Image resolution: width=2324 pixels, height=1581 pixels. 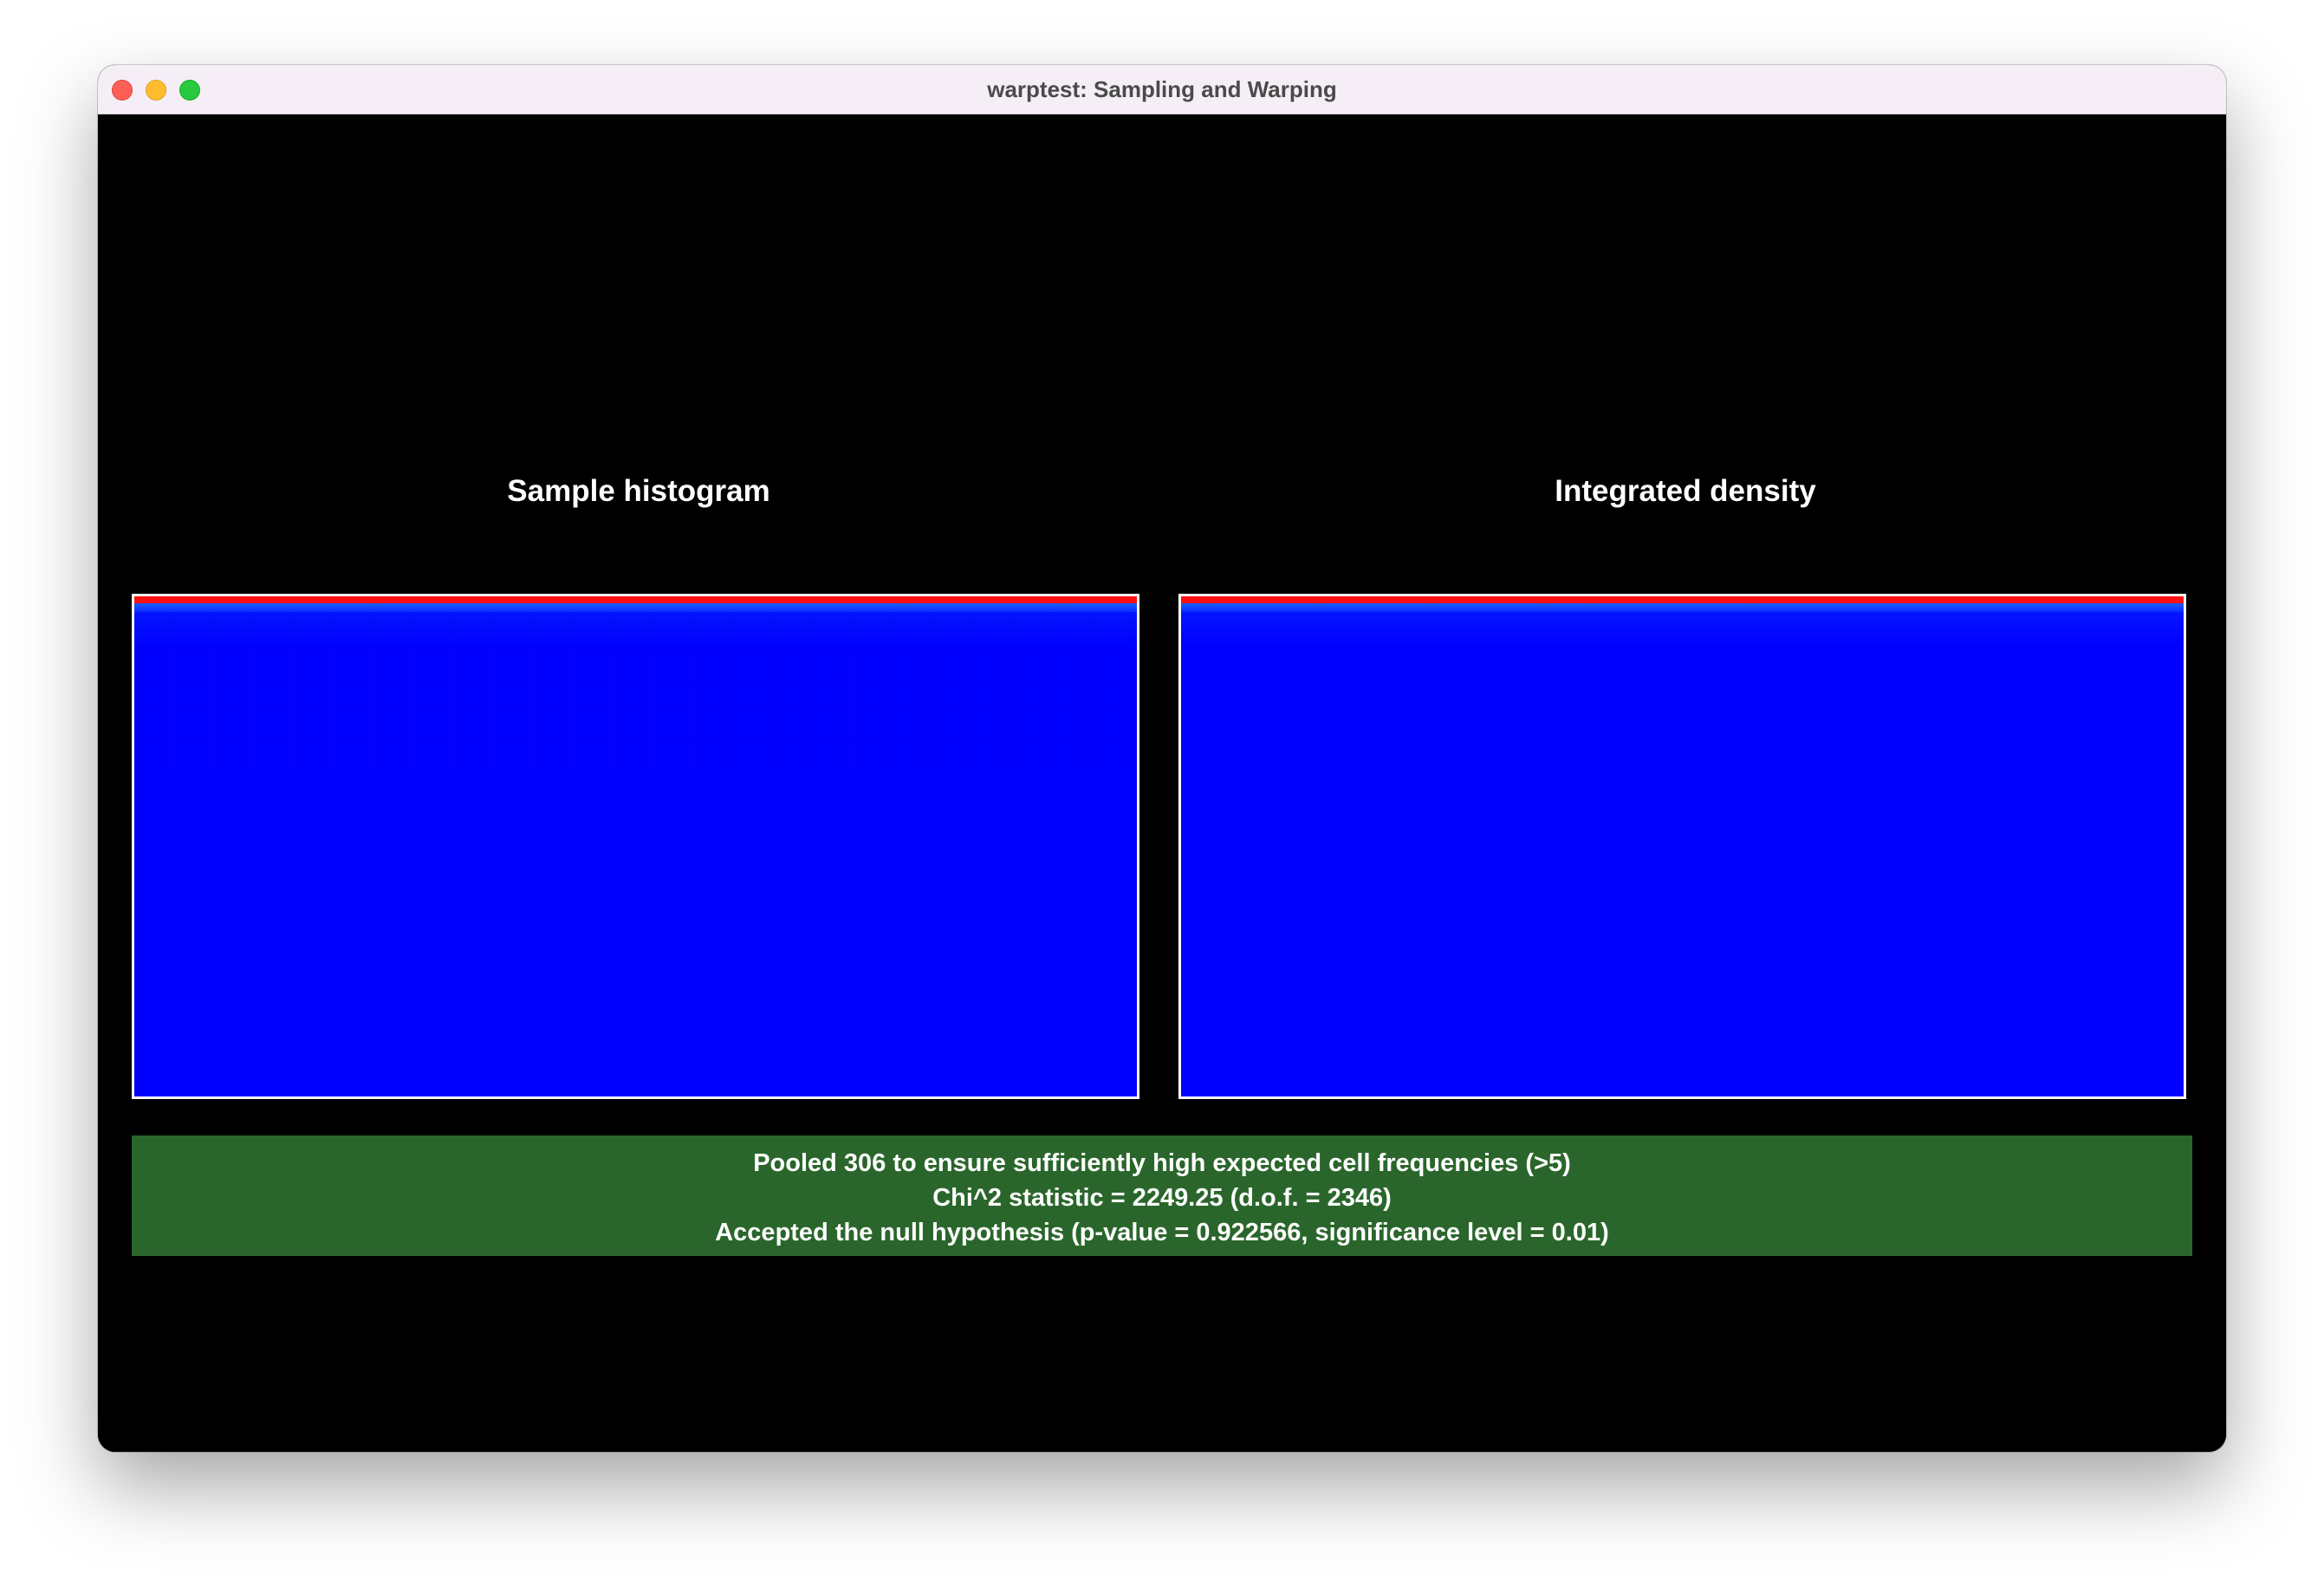 What do you see at coordinates (635, 690) in the screenshot?
I see `histogram-noise` at bounding box center [635, 690].